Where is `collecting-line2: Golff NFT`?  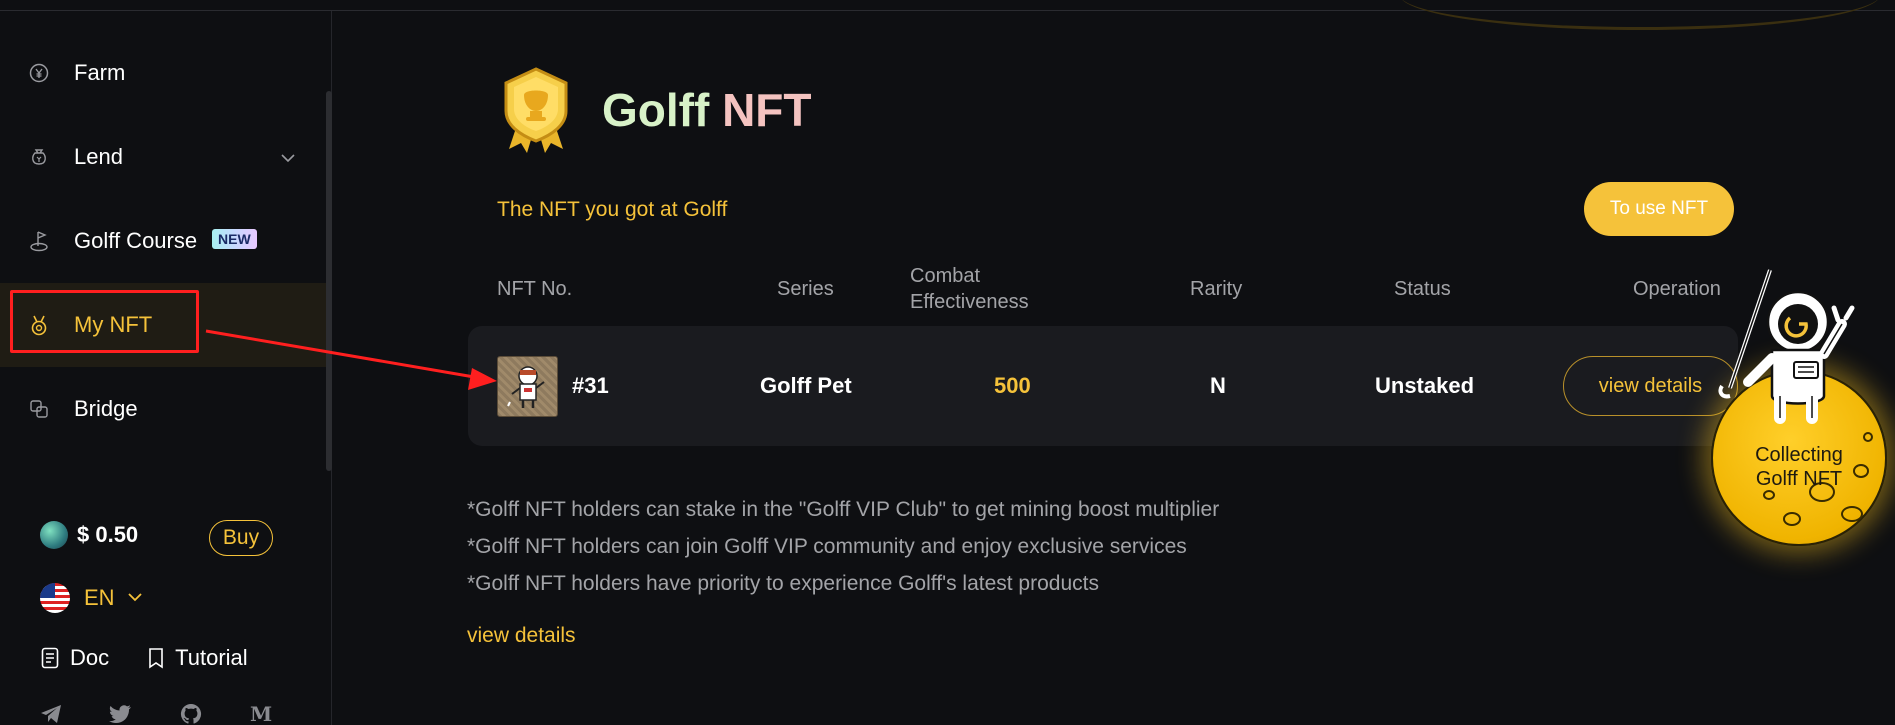 collecting-line2: Golff NFT is located at coordinates (1799, 479).